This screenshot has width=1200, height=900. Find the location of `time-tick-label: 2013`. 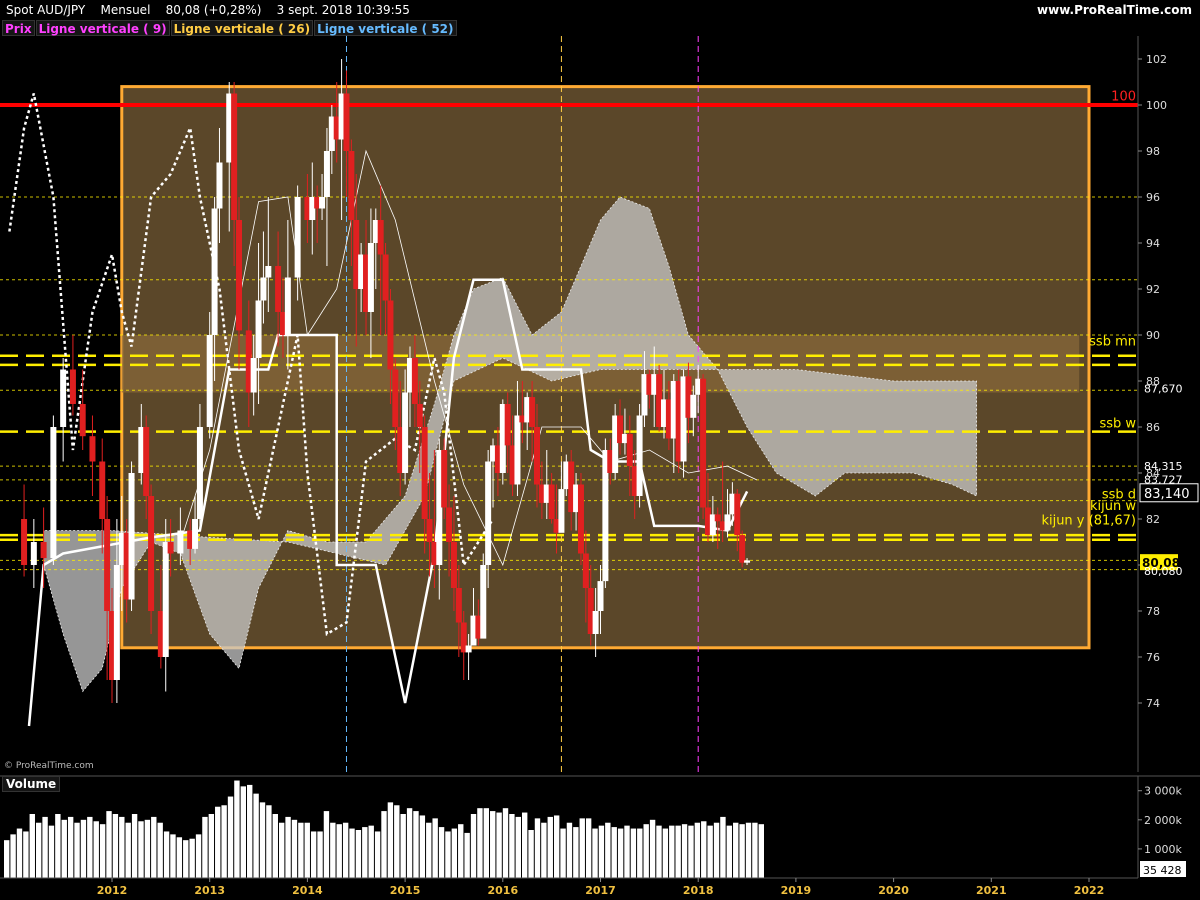

time-tick-label: 2013 is located at coordinates (209, 890).